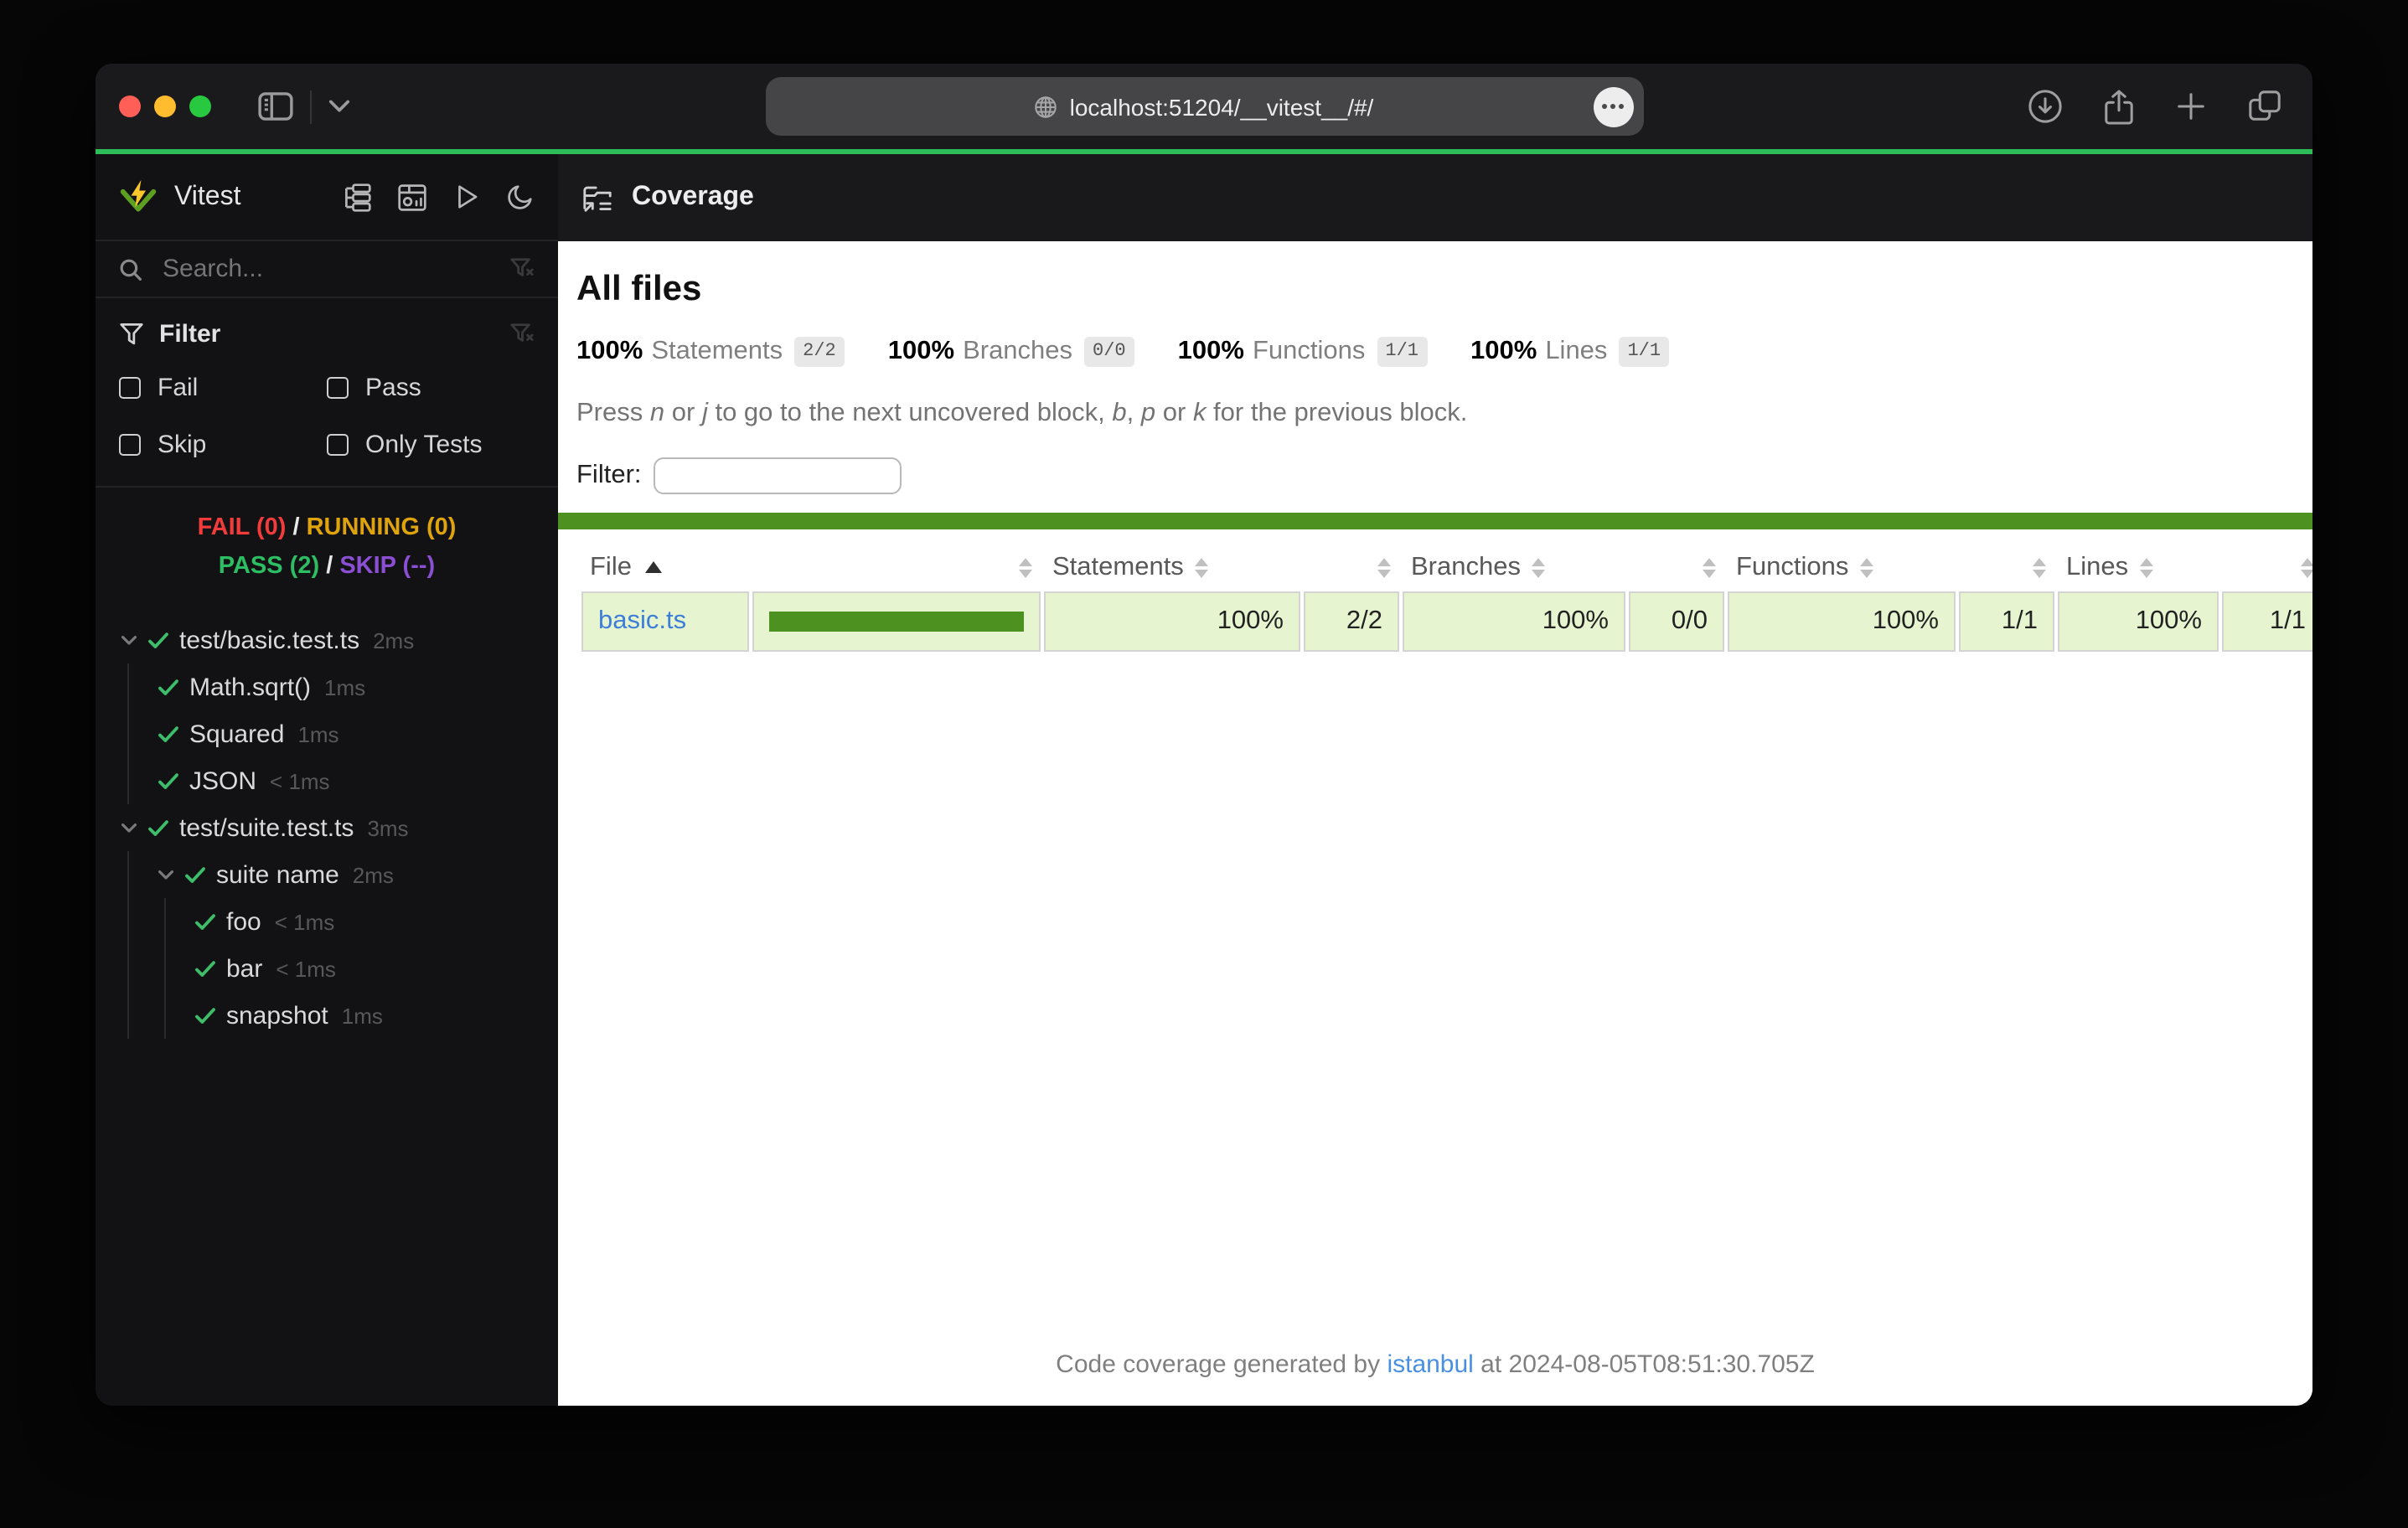 The width and height of the screenshot is (2408, 1528). Describe the element at coordinates (2264, 106) in the screenshot. I see `tab-overview-icon` at that location.